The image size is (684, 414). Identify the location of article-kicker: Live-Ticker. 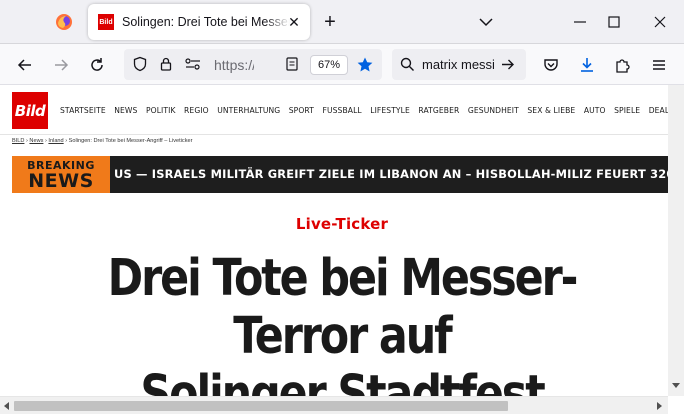
(342, 224).